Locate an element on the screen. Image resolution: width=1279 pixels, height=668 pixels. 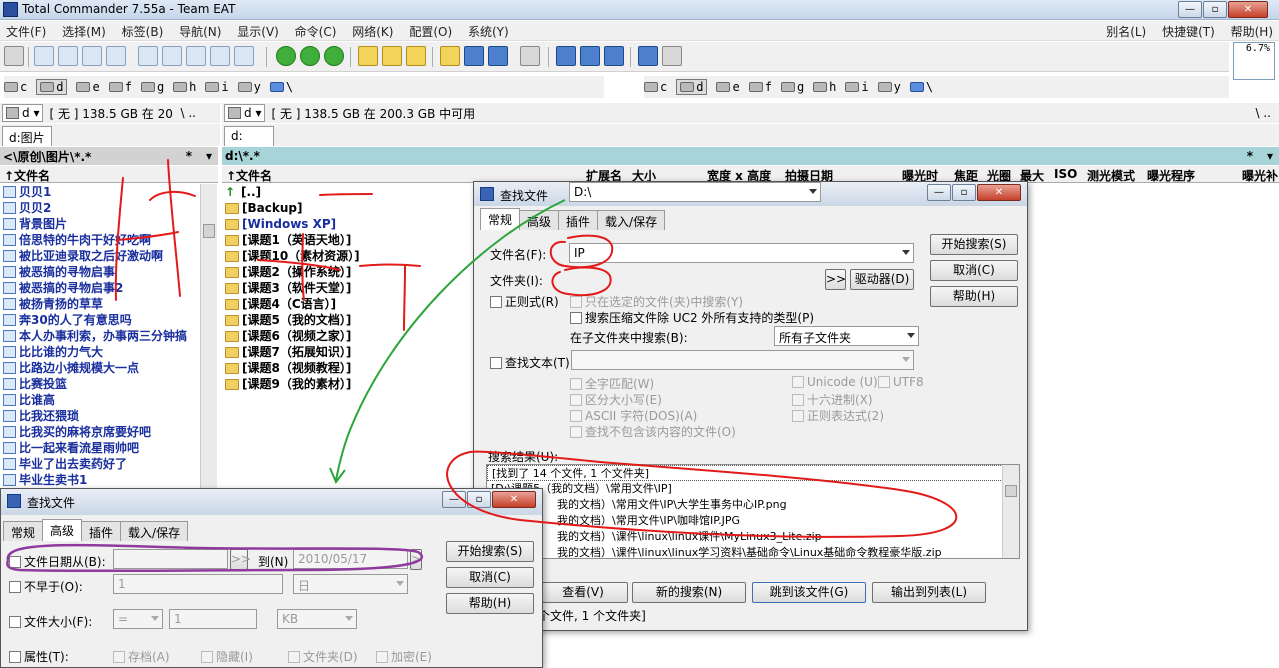
col-exposure-bias: 曝光补 is located at coordinates (1260, 175).